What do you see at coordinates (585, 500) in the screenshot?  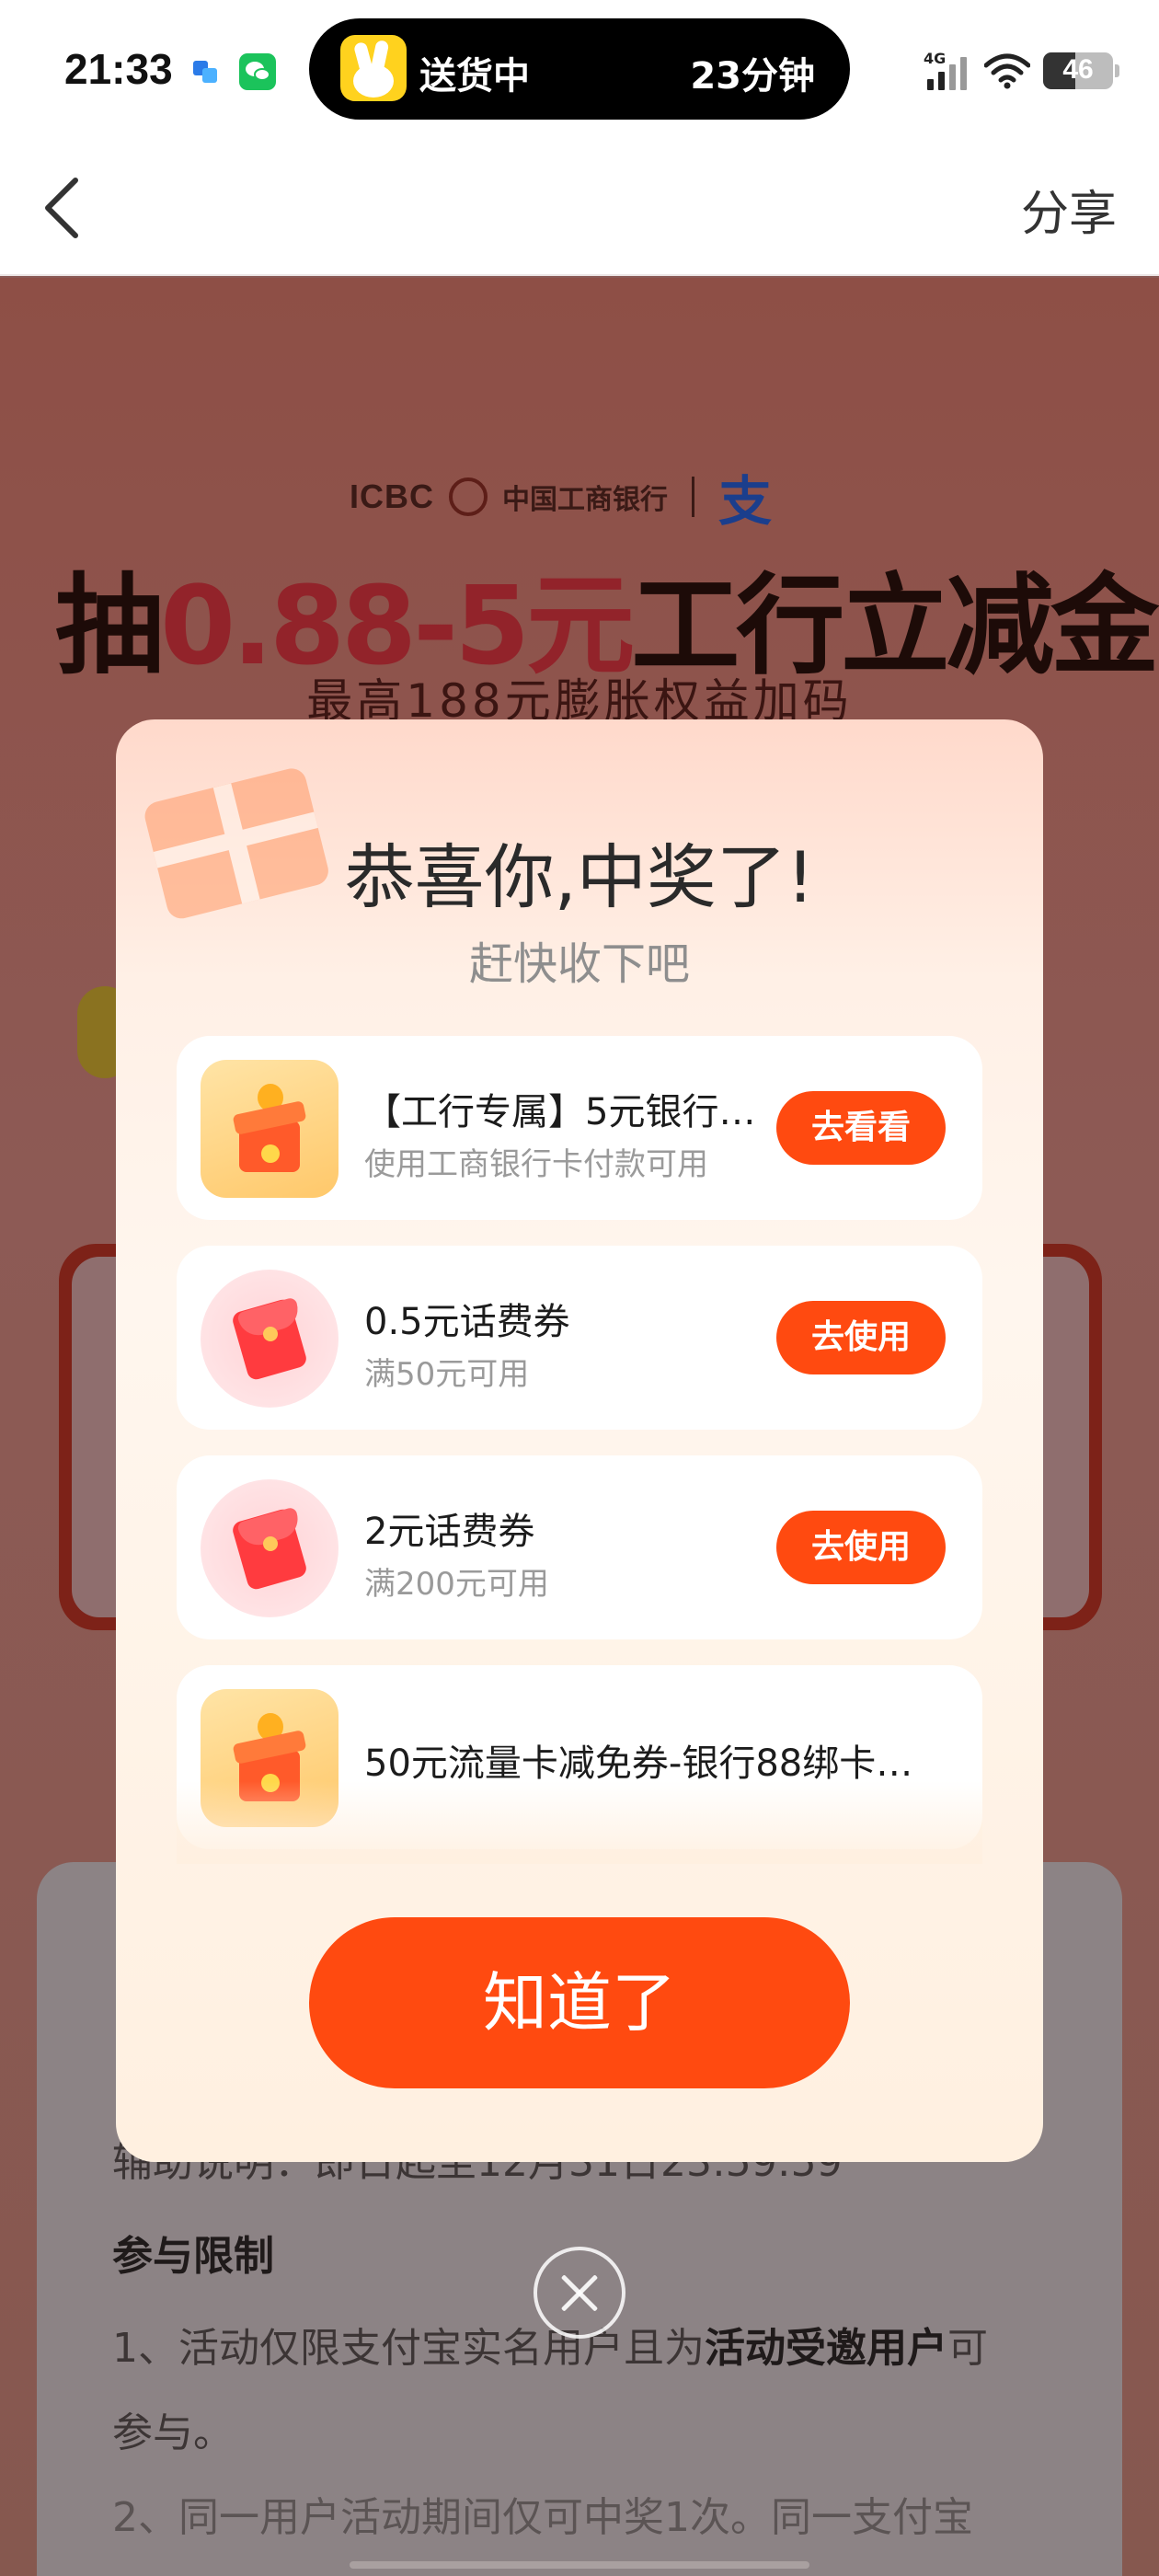 I see `bank-name: 中国工商银行` at bounding box center [585, 500].